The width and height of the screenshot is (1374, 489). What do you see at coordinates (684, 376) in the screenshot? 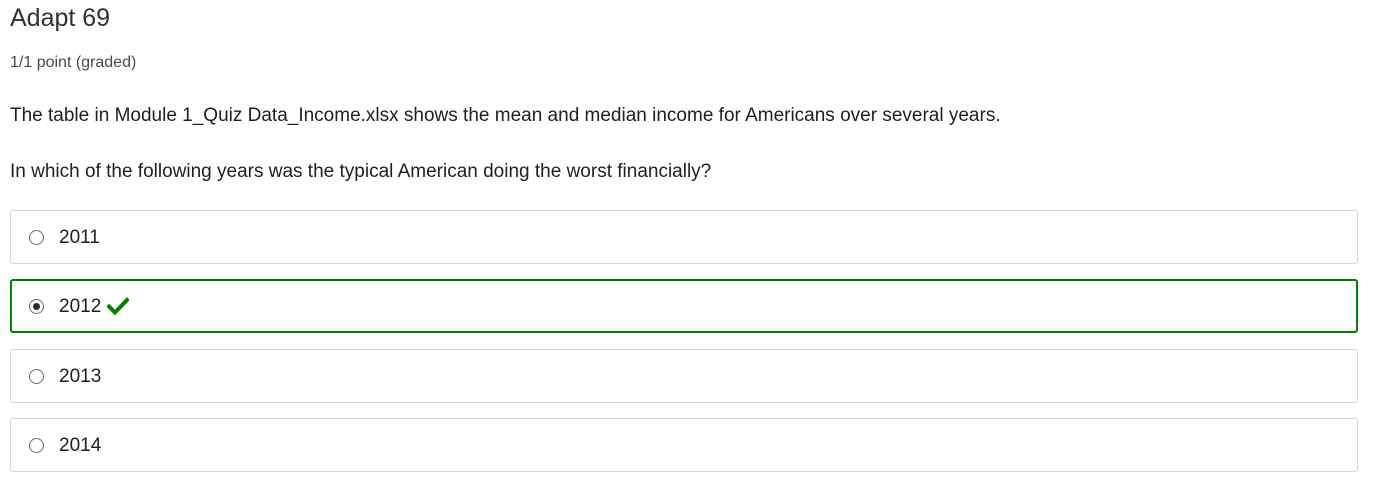
I see `choice-option: 2013` at bounding box center [684, 376].